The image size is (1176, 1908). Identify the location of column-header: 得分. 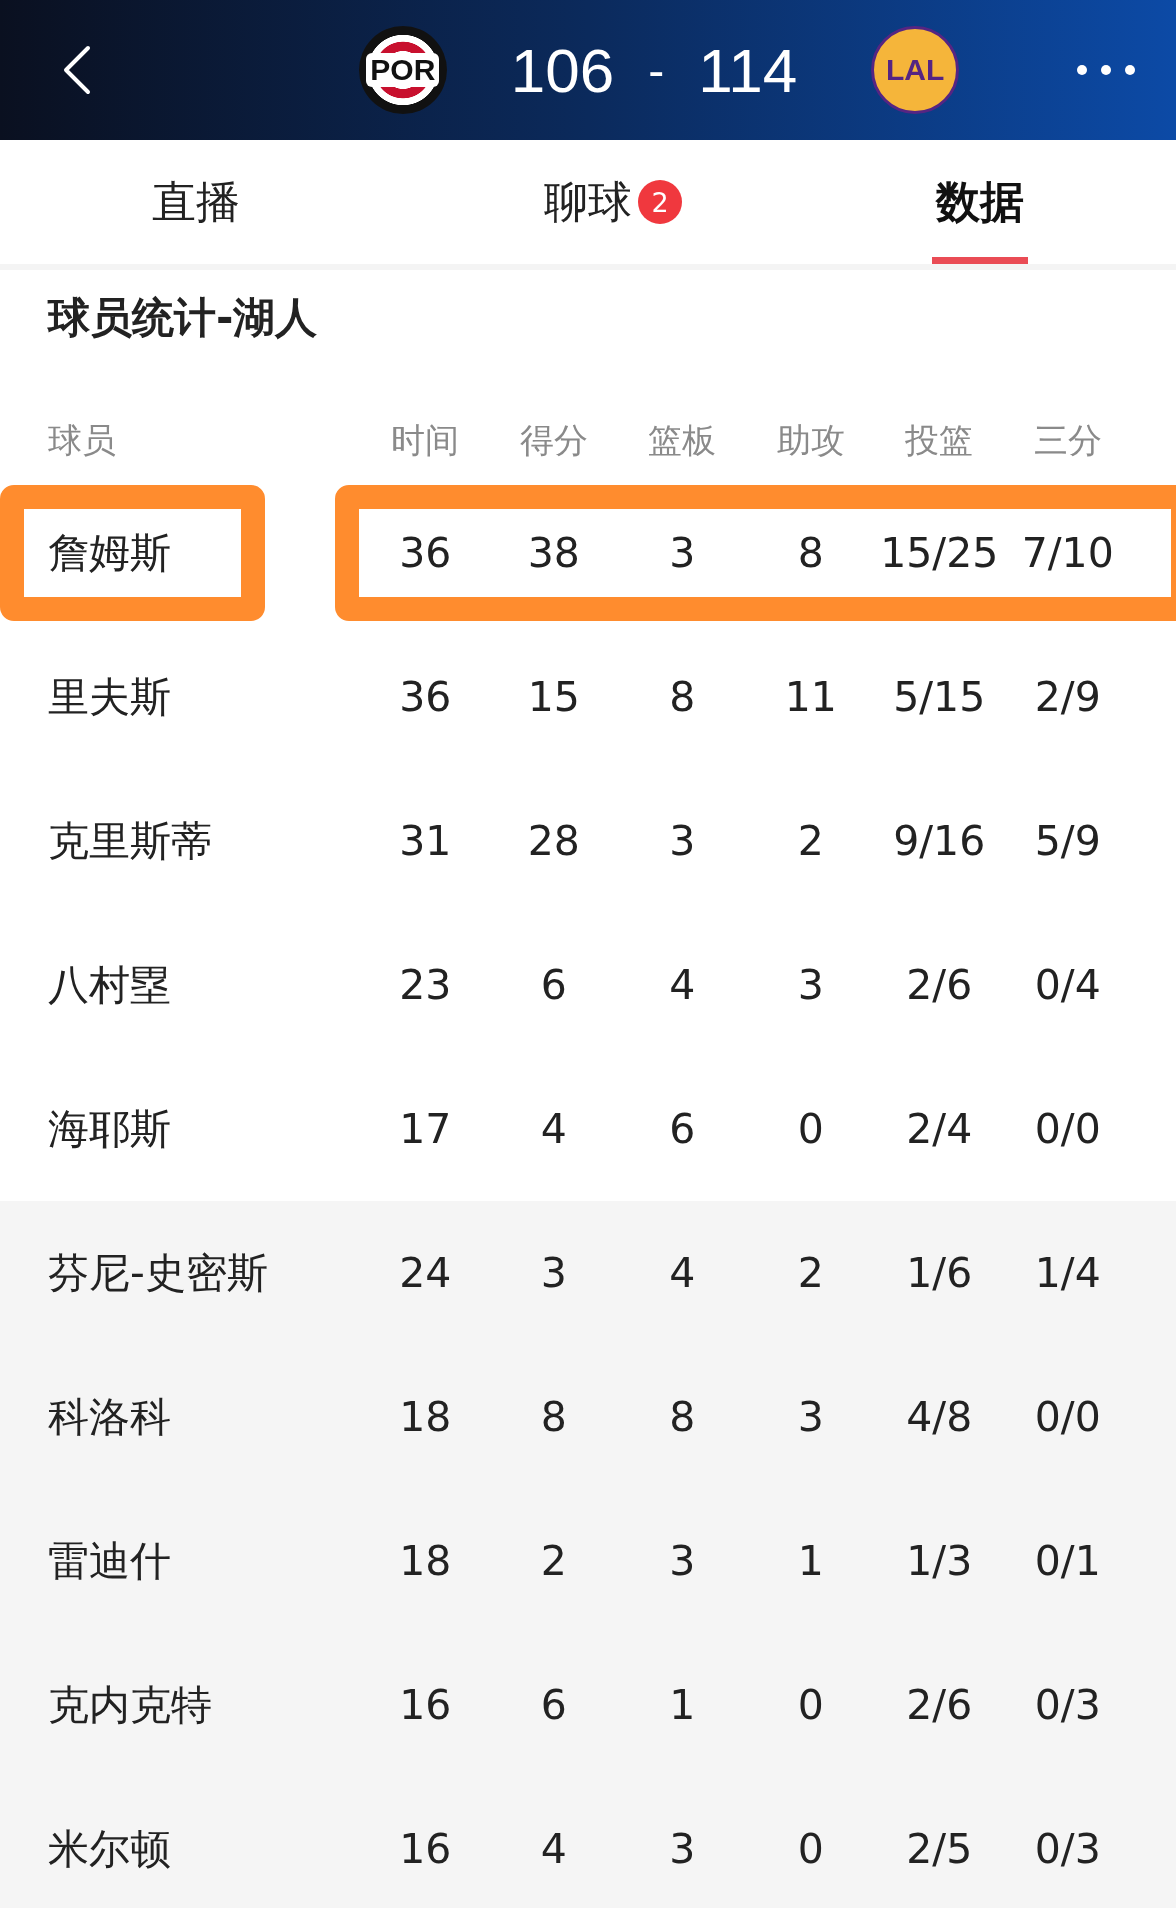
(553, 440).